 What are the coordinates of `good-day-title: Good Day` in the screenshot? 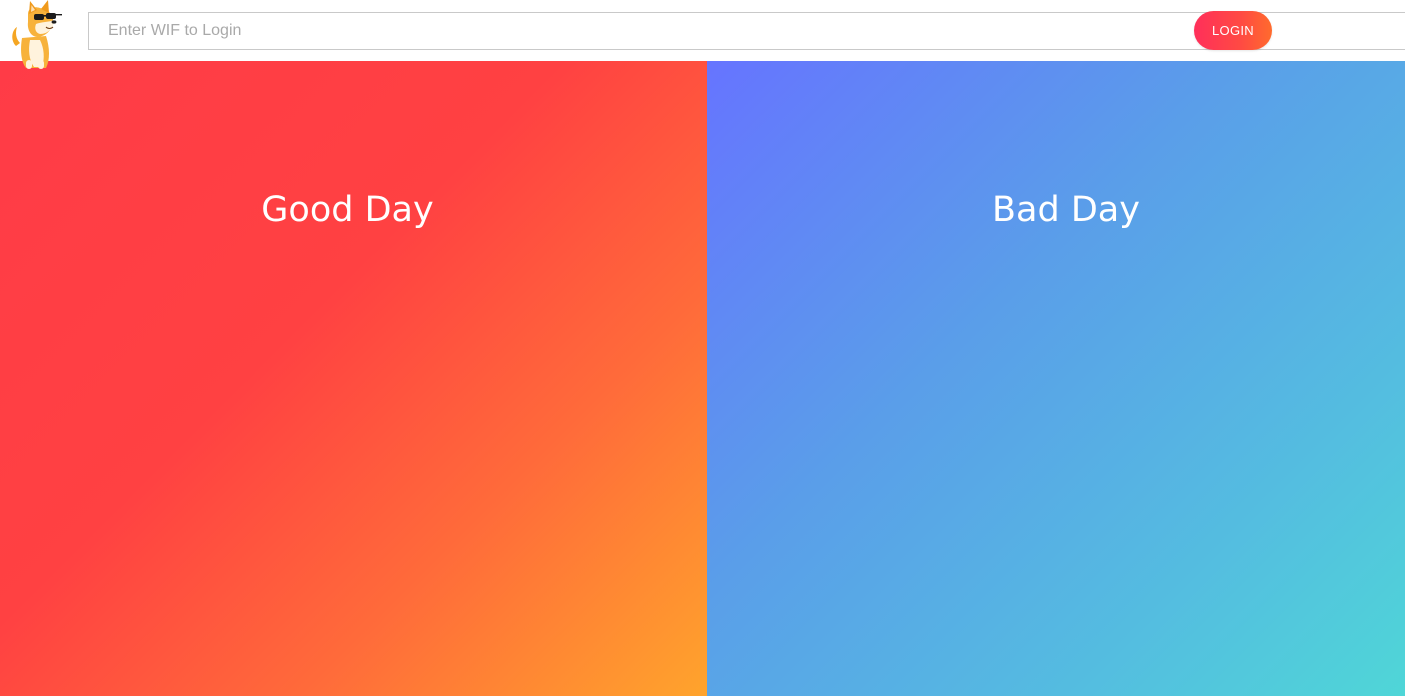 It's located at (347, 210).